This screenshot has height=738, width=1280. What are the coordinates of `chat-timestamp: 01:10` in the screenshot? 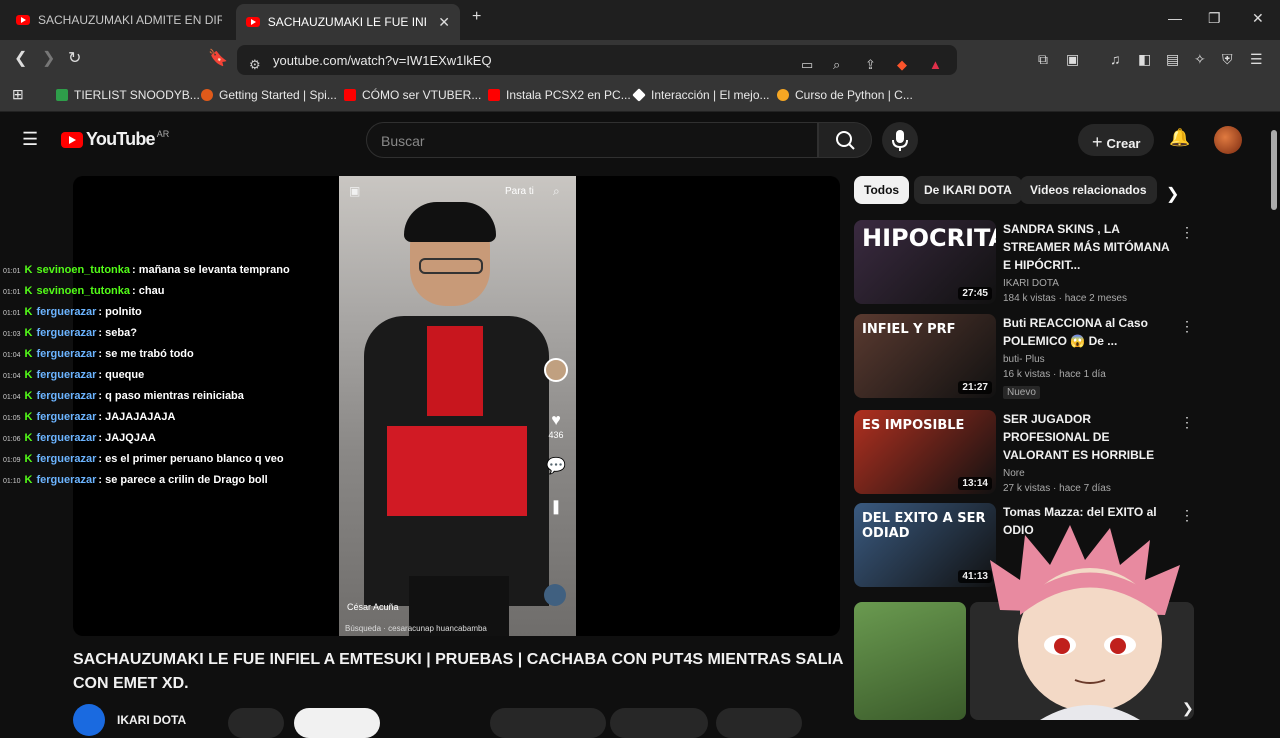 It's located at (12, 481).